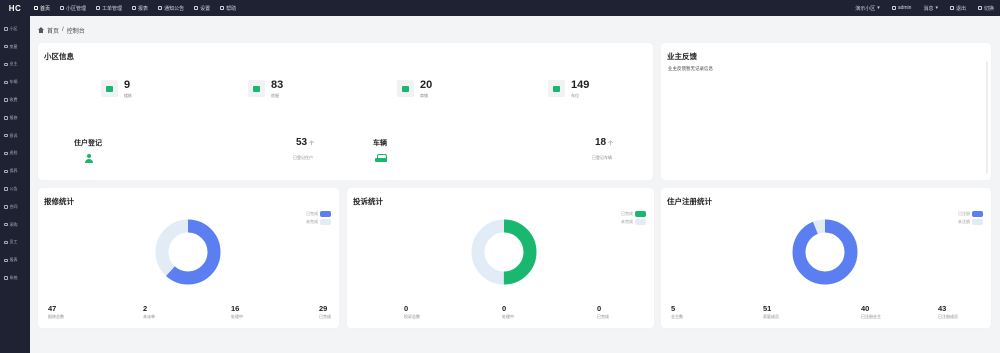  Describe the element at coordinates (15, 82) in the screenshot. I see `sidebar-item: 车辆` at that location.